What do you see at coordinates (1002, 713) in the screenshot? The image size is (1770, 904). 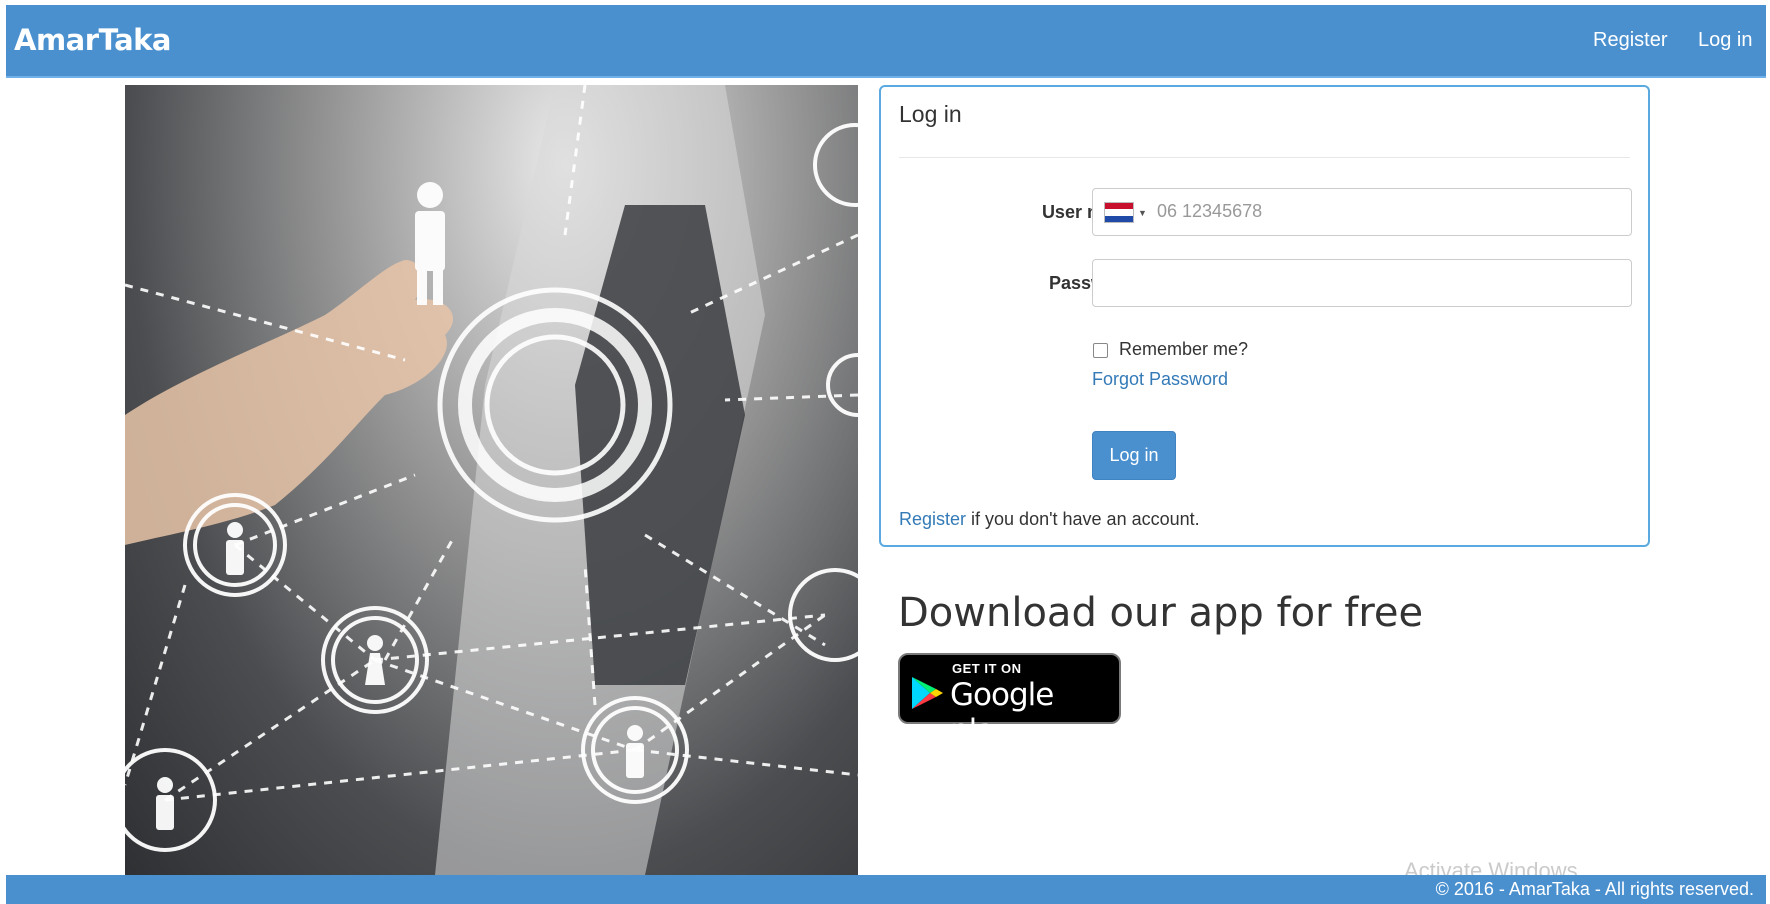 I see `badge-google-play: Google play` at bounding box center [1002, 713].